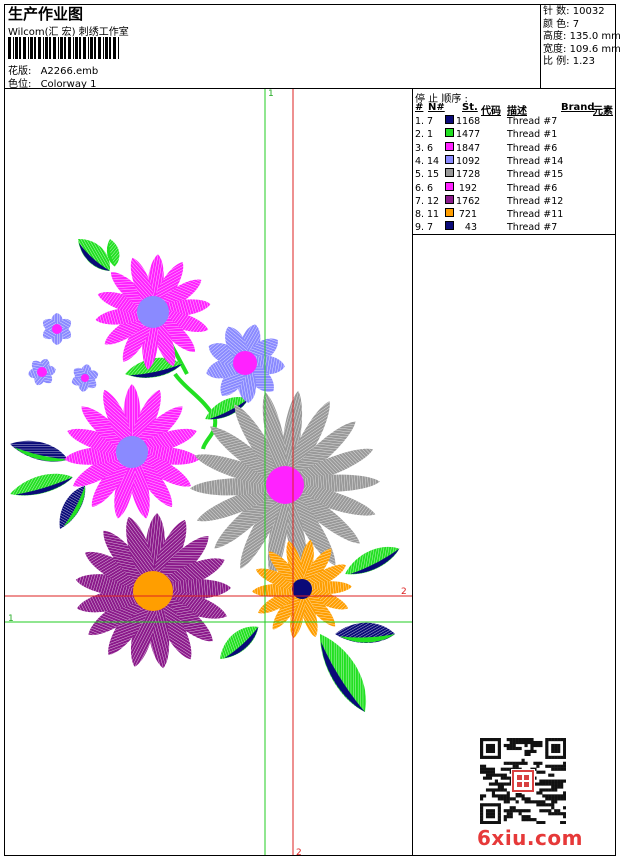 The width and height of the screenshot is (620, 860). What do you see at coordinates (245, 363) in the screenshot?
I see `lavender-flower` at bounding box center [245, 363].